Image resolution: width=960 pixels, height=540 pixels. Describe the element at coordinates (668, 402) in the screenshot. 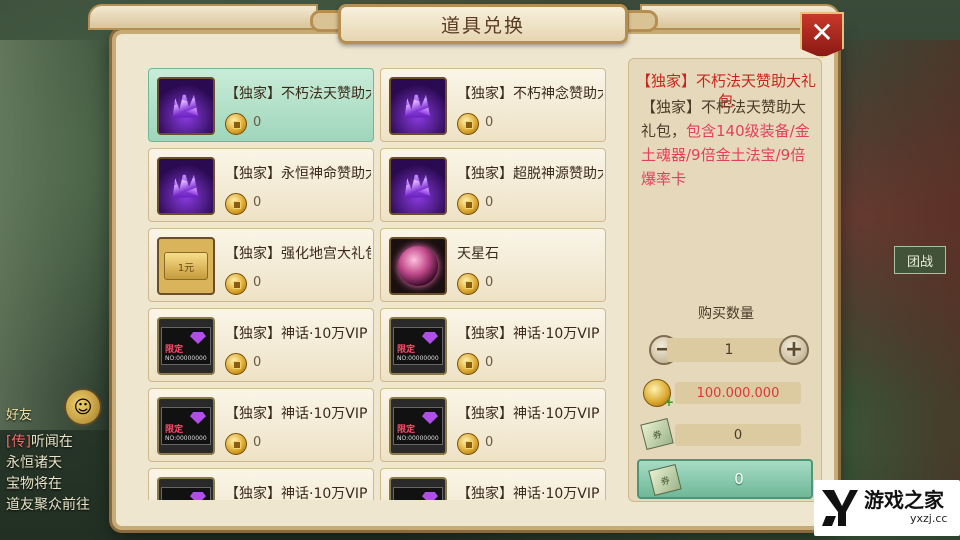

I see `add-gold-icon: +` at that location.